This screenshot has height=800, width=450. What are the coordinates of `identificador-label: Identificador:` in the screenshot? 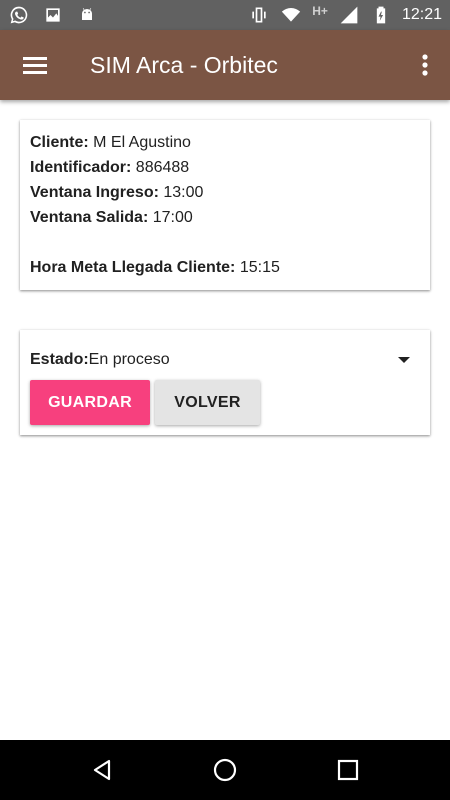 It's located at (81, 167).